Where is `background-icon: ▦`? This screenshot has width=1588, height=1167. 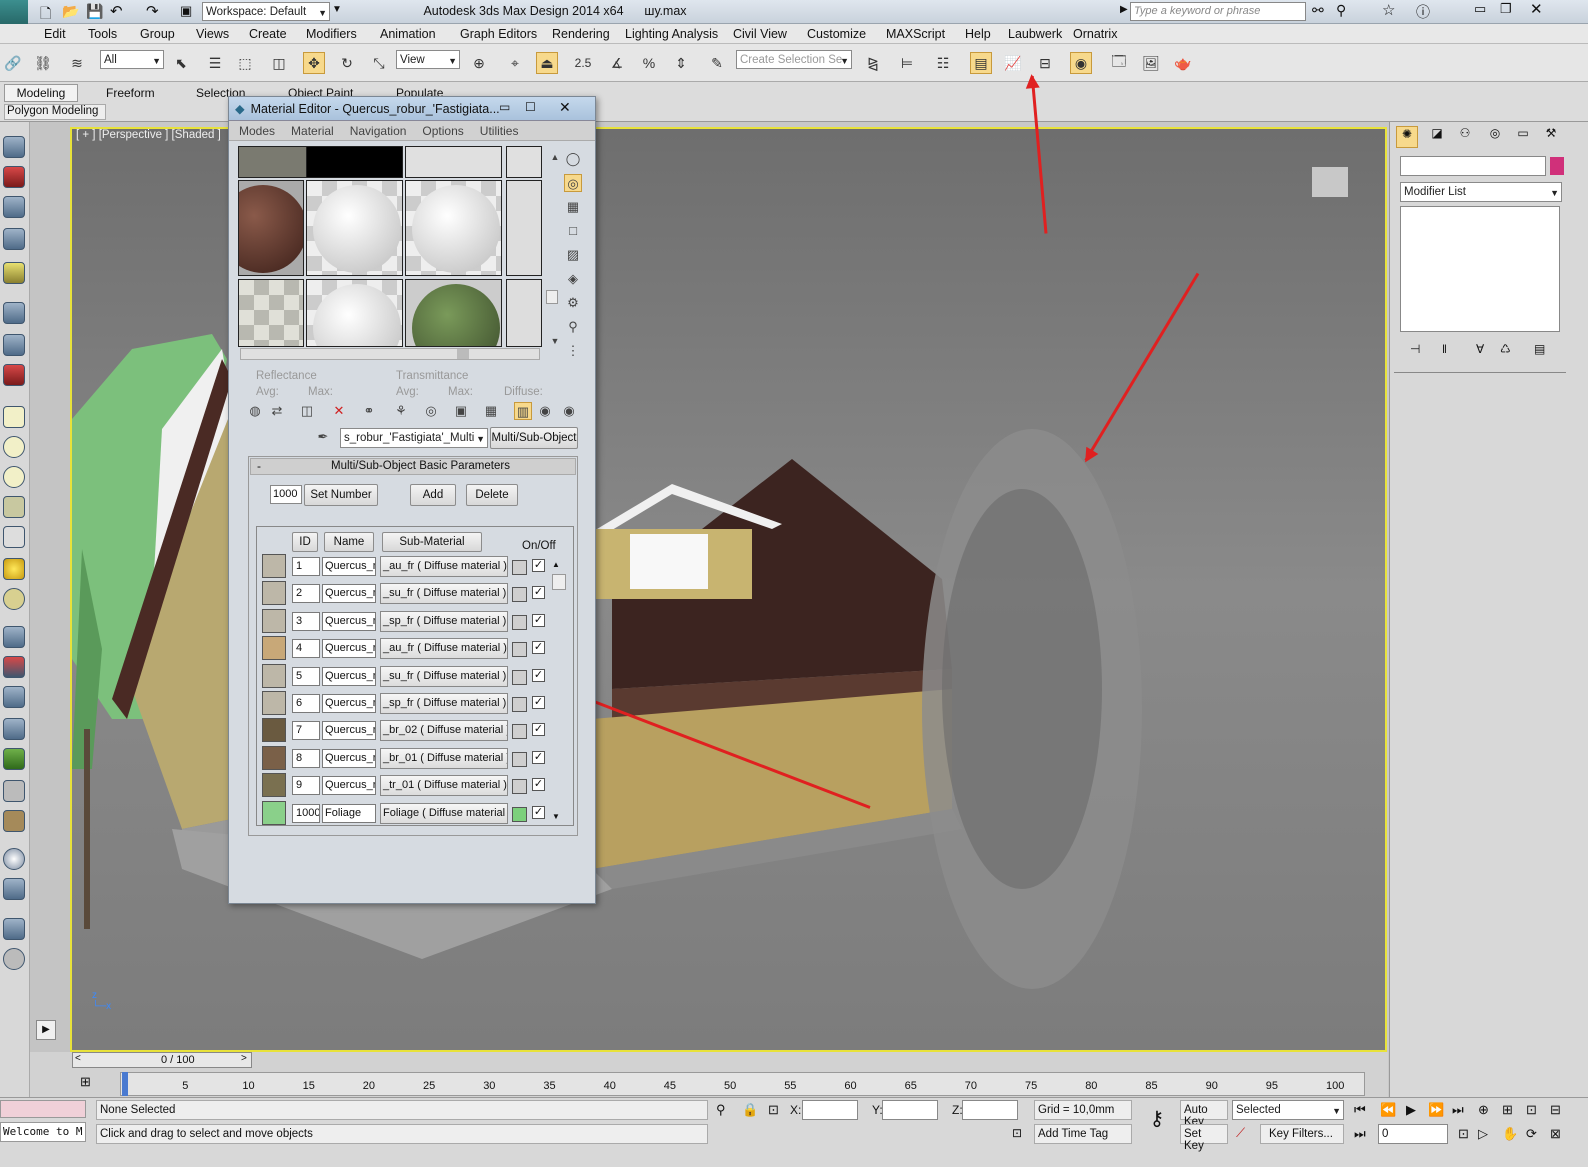
background-icon: ▦ is located at coordinates (573, 207).